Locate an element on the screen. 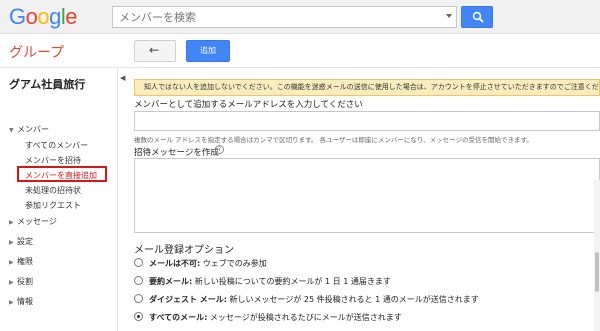  option-title: ダイジェスト メール: is located at coordinates (188, 299).